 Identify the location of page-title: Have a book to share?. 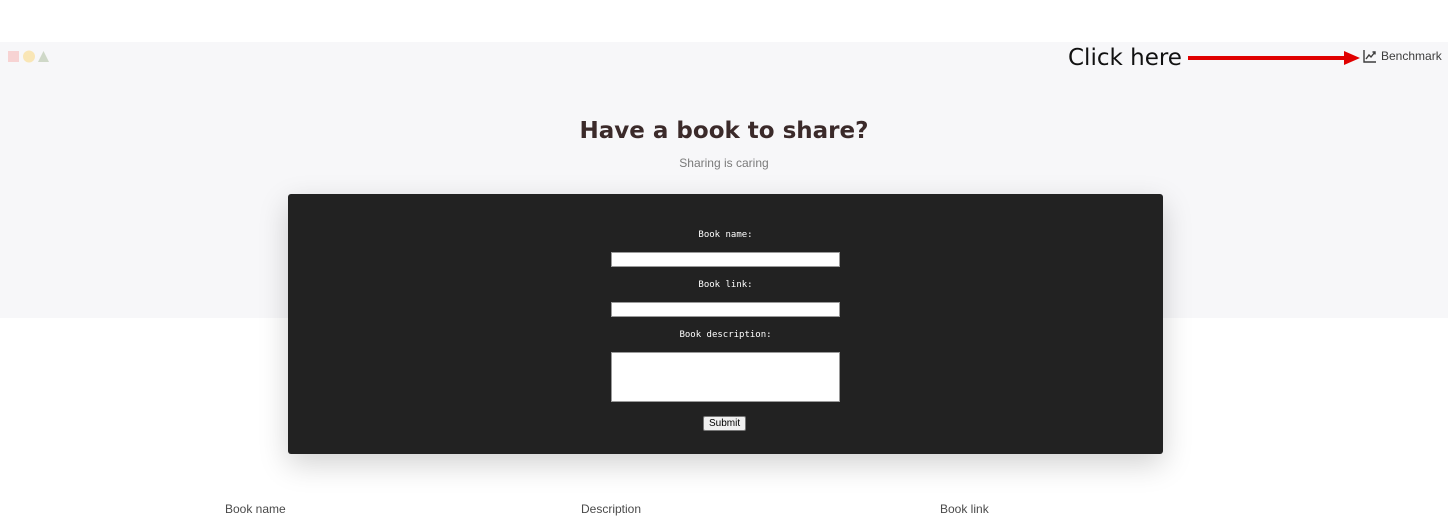
(724, 131).